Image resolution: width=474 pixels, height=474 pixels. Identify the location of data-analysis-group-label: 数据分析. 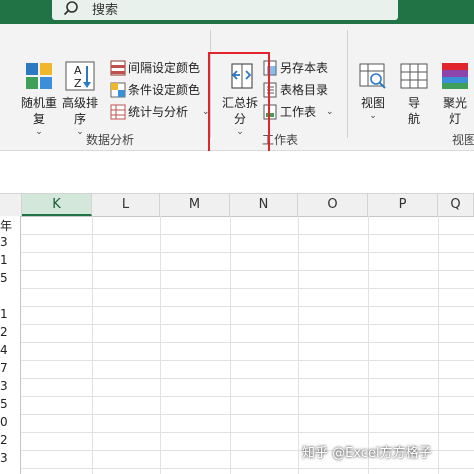
(110, 140).